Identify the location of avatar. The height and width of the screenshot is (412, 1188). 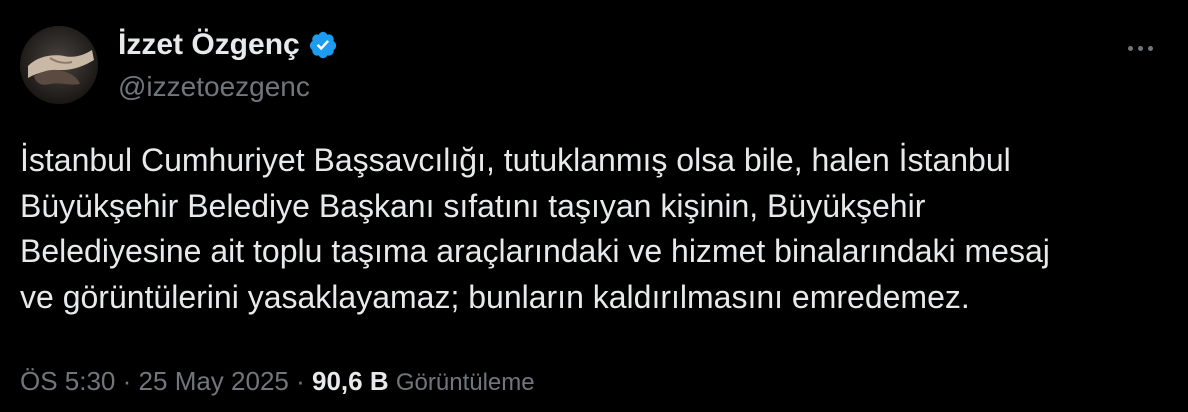
(59, 65).